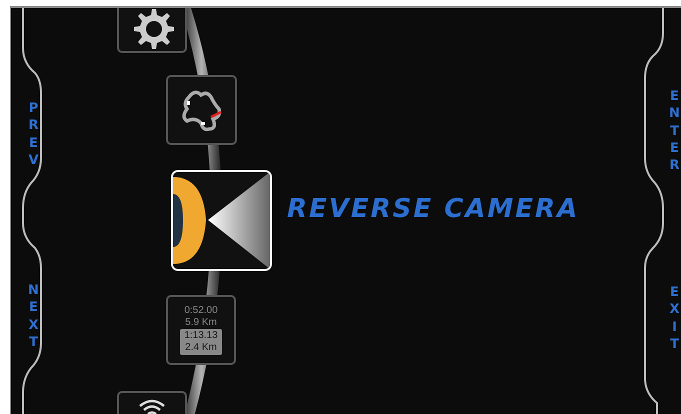 The image size is (681, 414). I want to click on reverse-camera-icon, so click(221, 220).